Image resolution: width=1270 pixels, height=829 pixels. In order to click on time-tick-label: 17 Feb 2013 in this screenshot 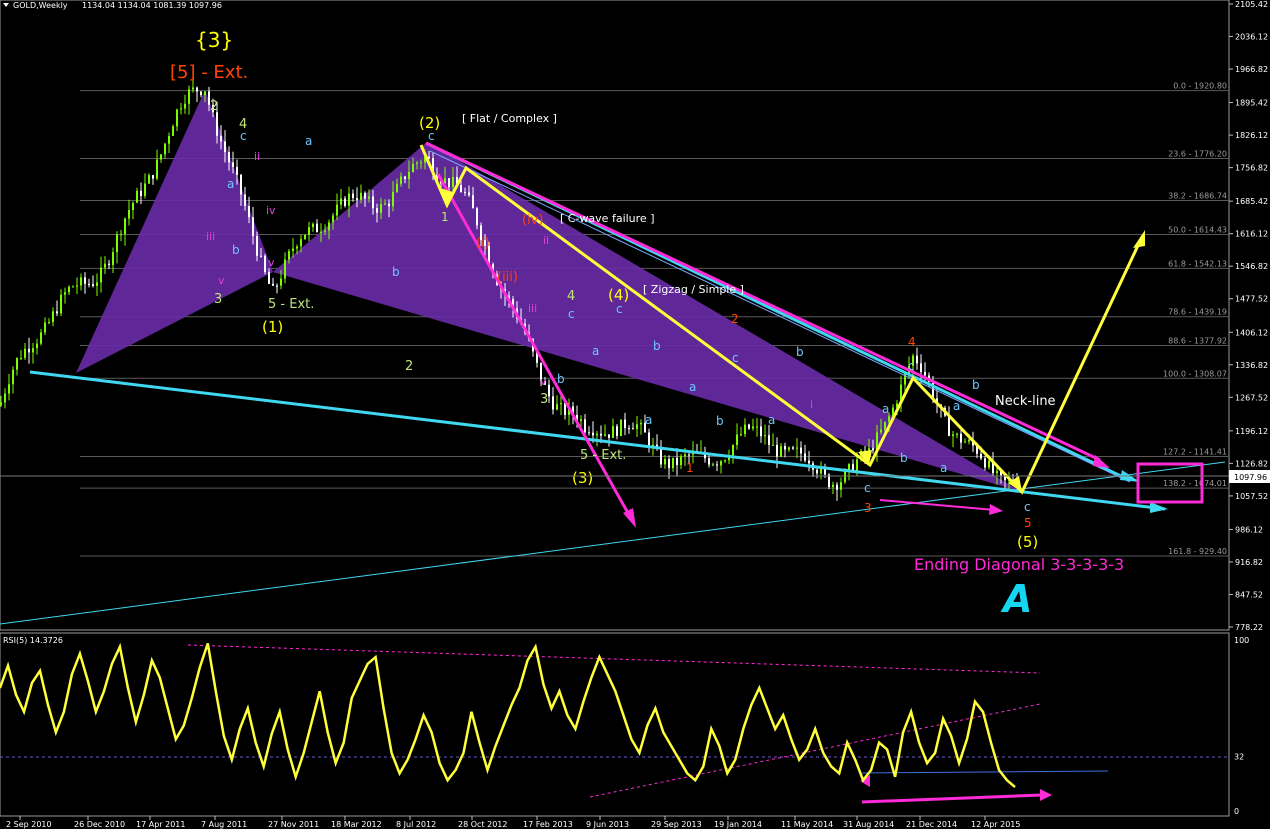, I will do `click(548, 824)`.